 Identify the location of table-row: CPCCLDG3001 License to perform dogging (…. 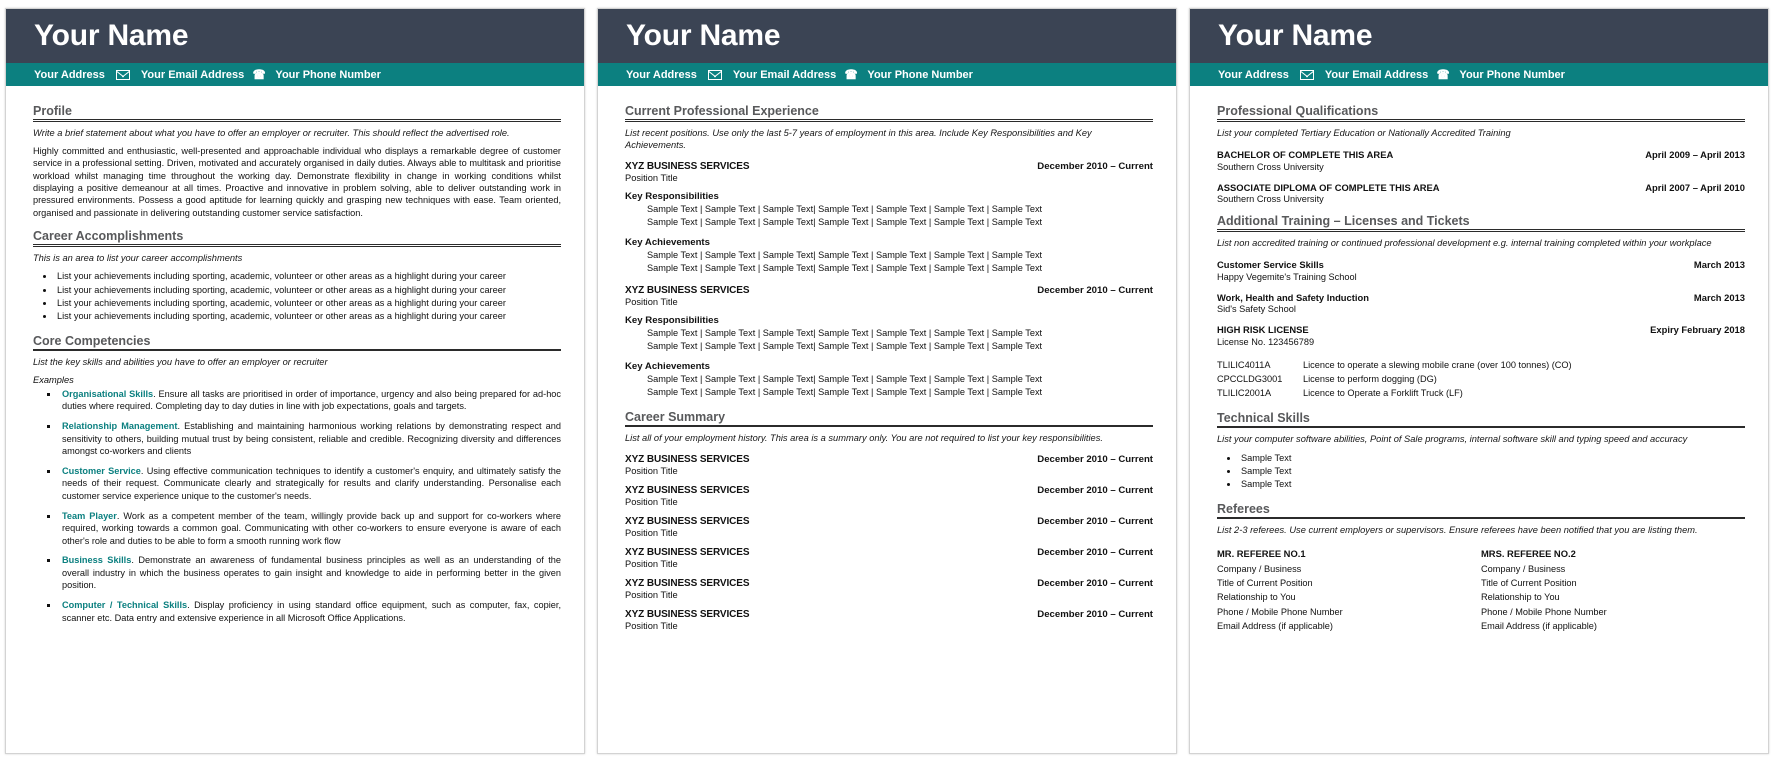
(1481, 379).